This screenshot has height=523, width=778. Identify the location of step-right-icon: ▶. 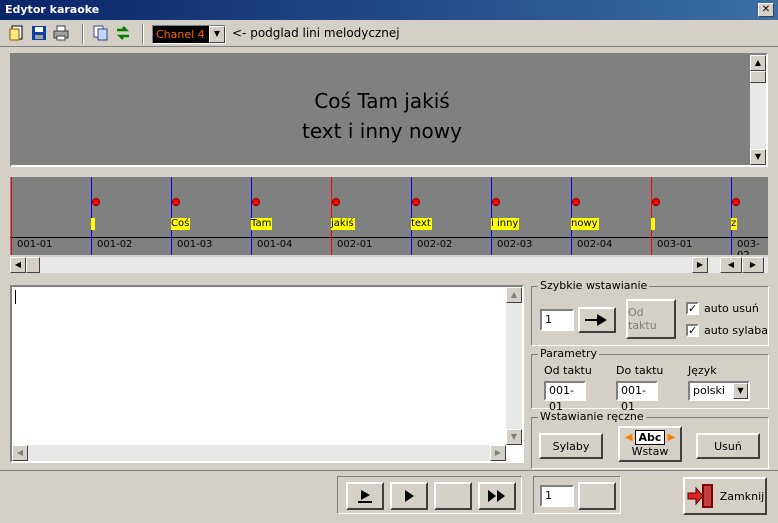
(753, 265).